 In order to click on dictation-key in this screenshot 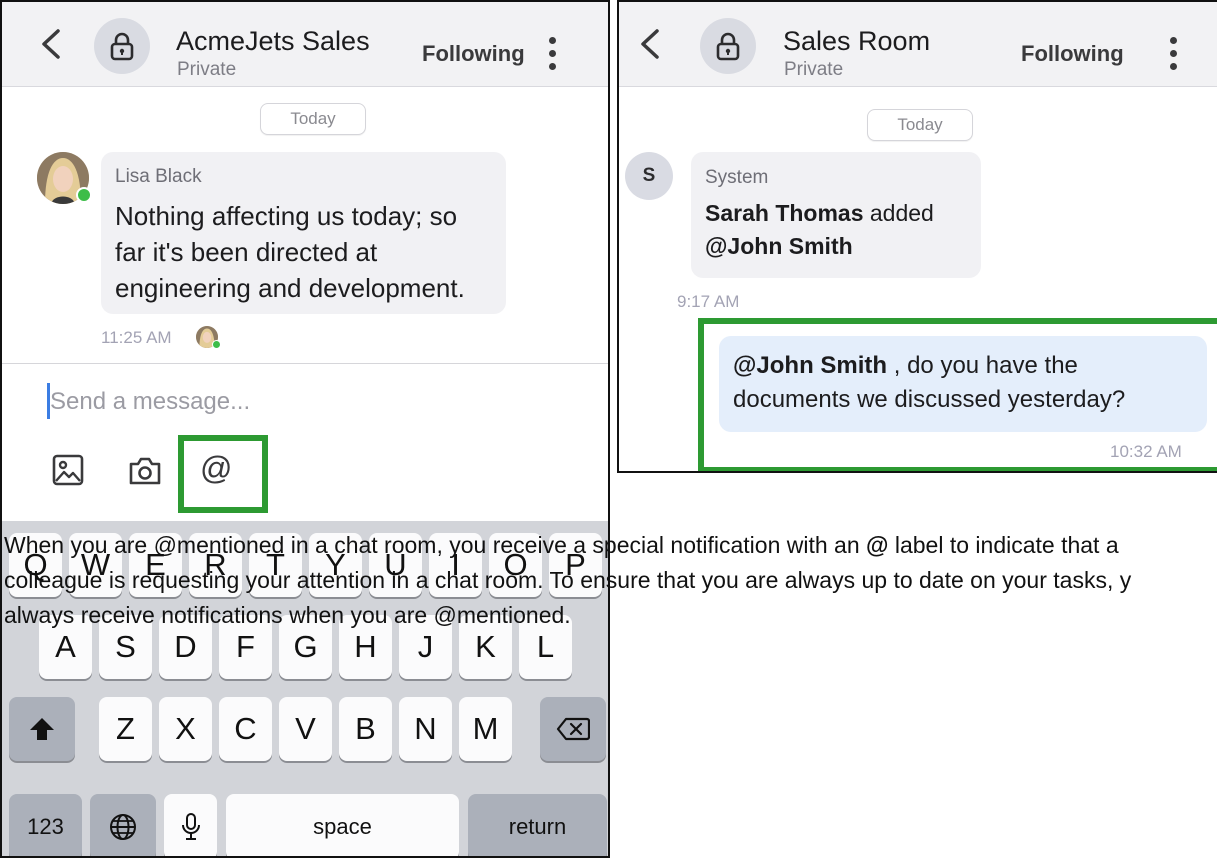, I will do `click(190, 825)`.